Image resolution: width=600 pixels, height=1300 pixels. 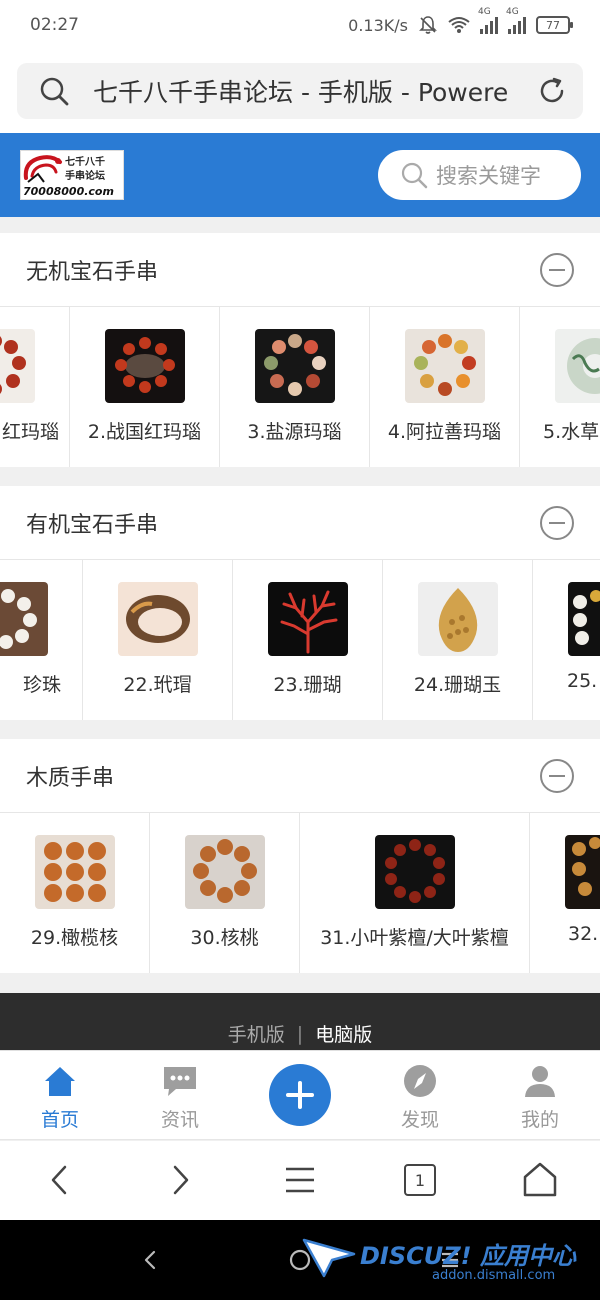 I want to click on category-item: 4.阿拉善玛瑙, so click(x=445, y=387).